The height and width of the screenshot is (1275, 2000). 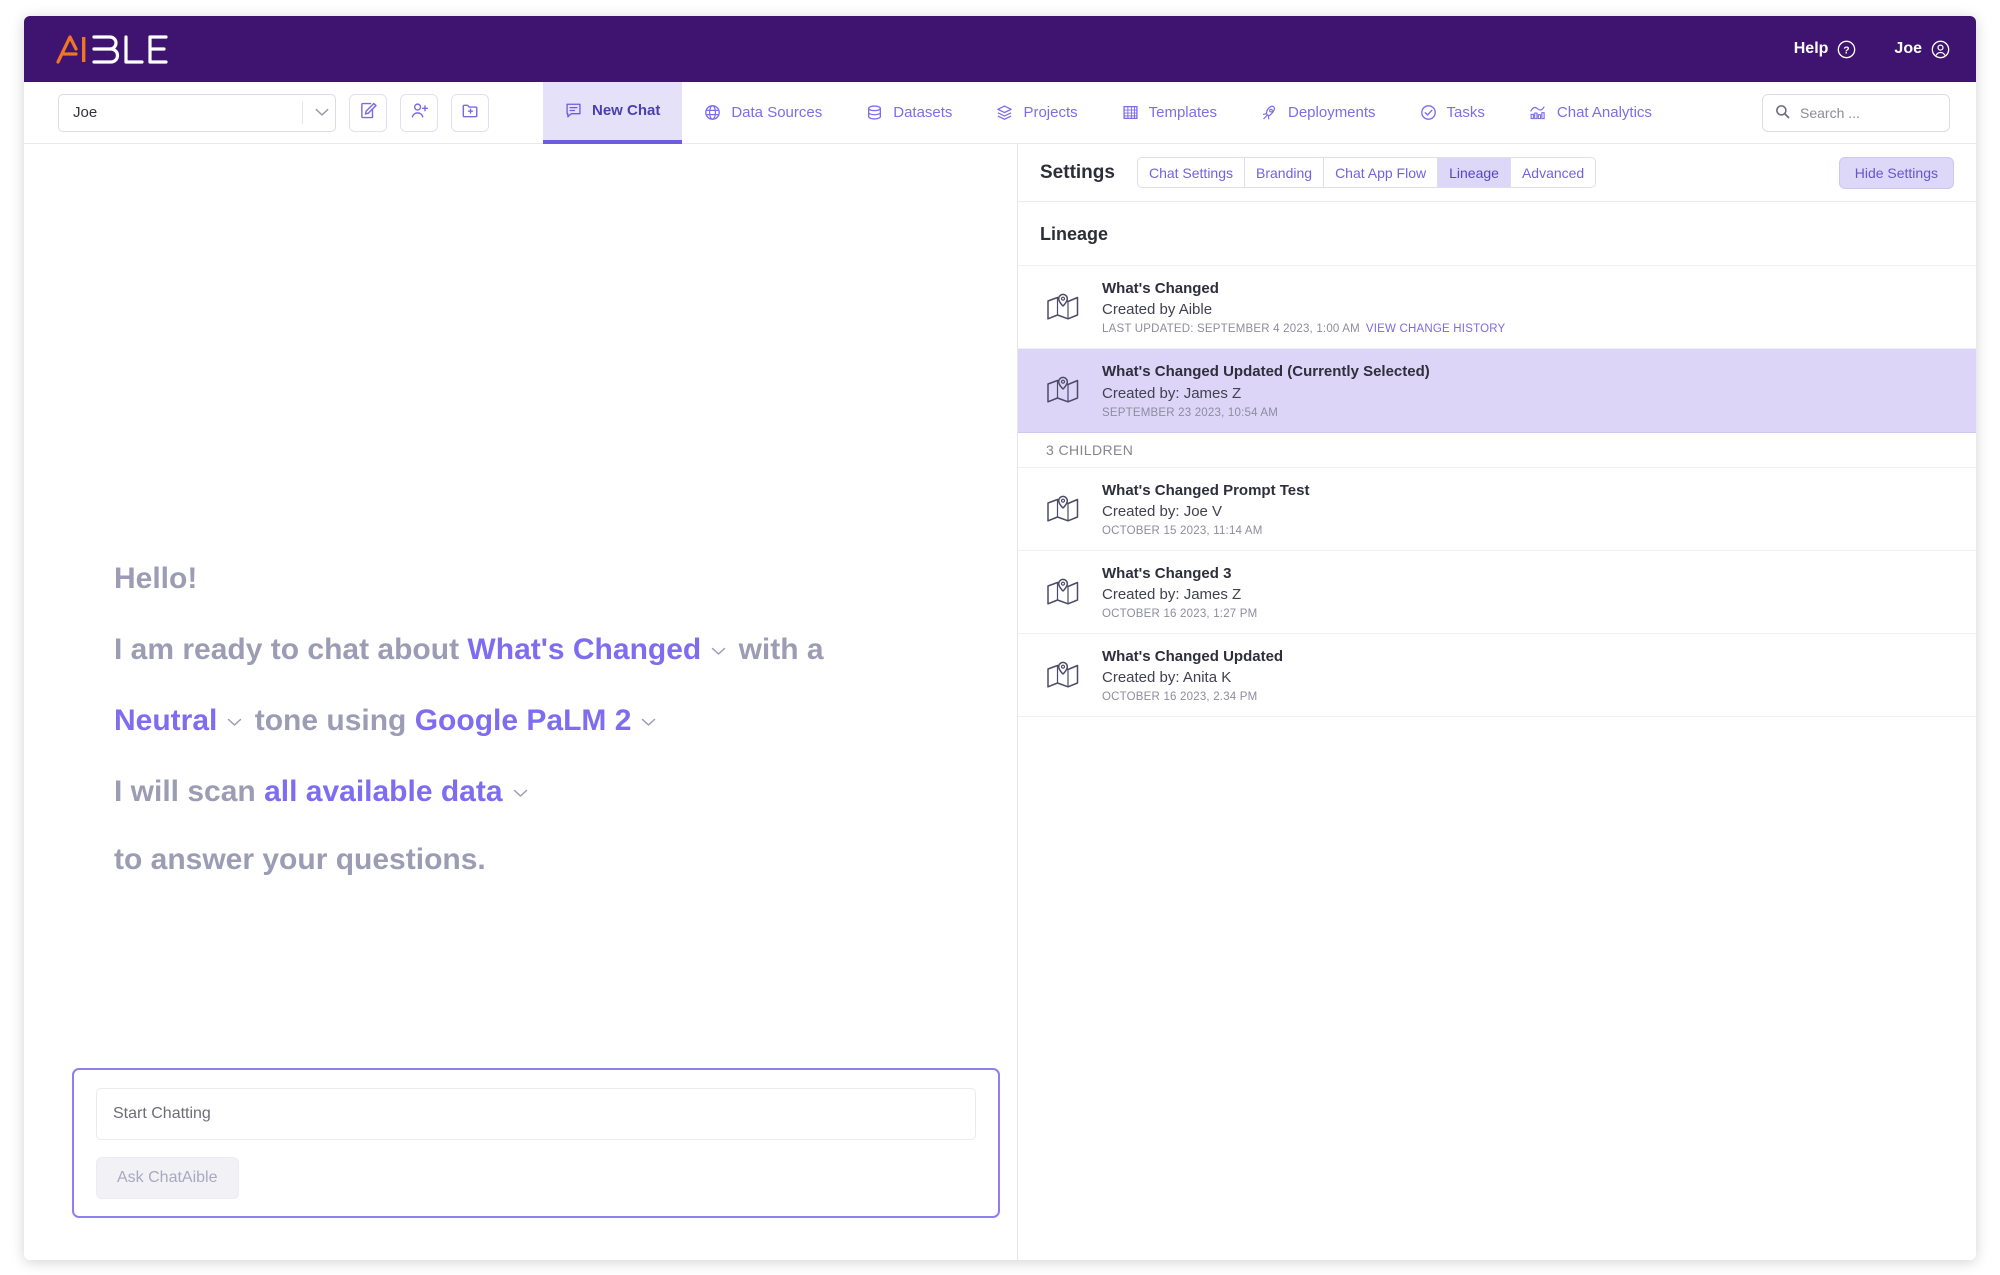 I want to click on new-folder-button, so click(x=470, y=112).